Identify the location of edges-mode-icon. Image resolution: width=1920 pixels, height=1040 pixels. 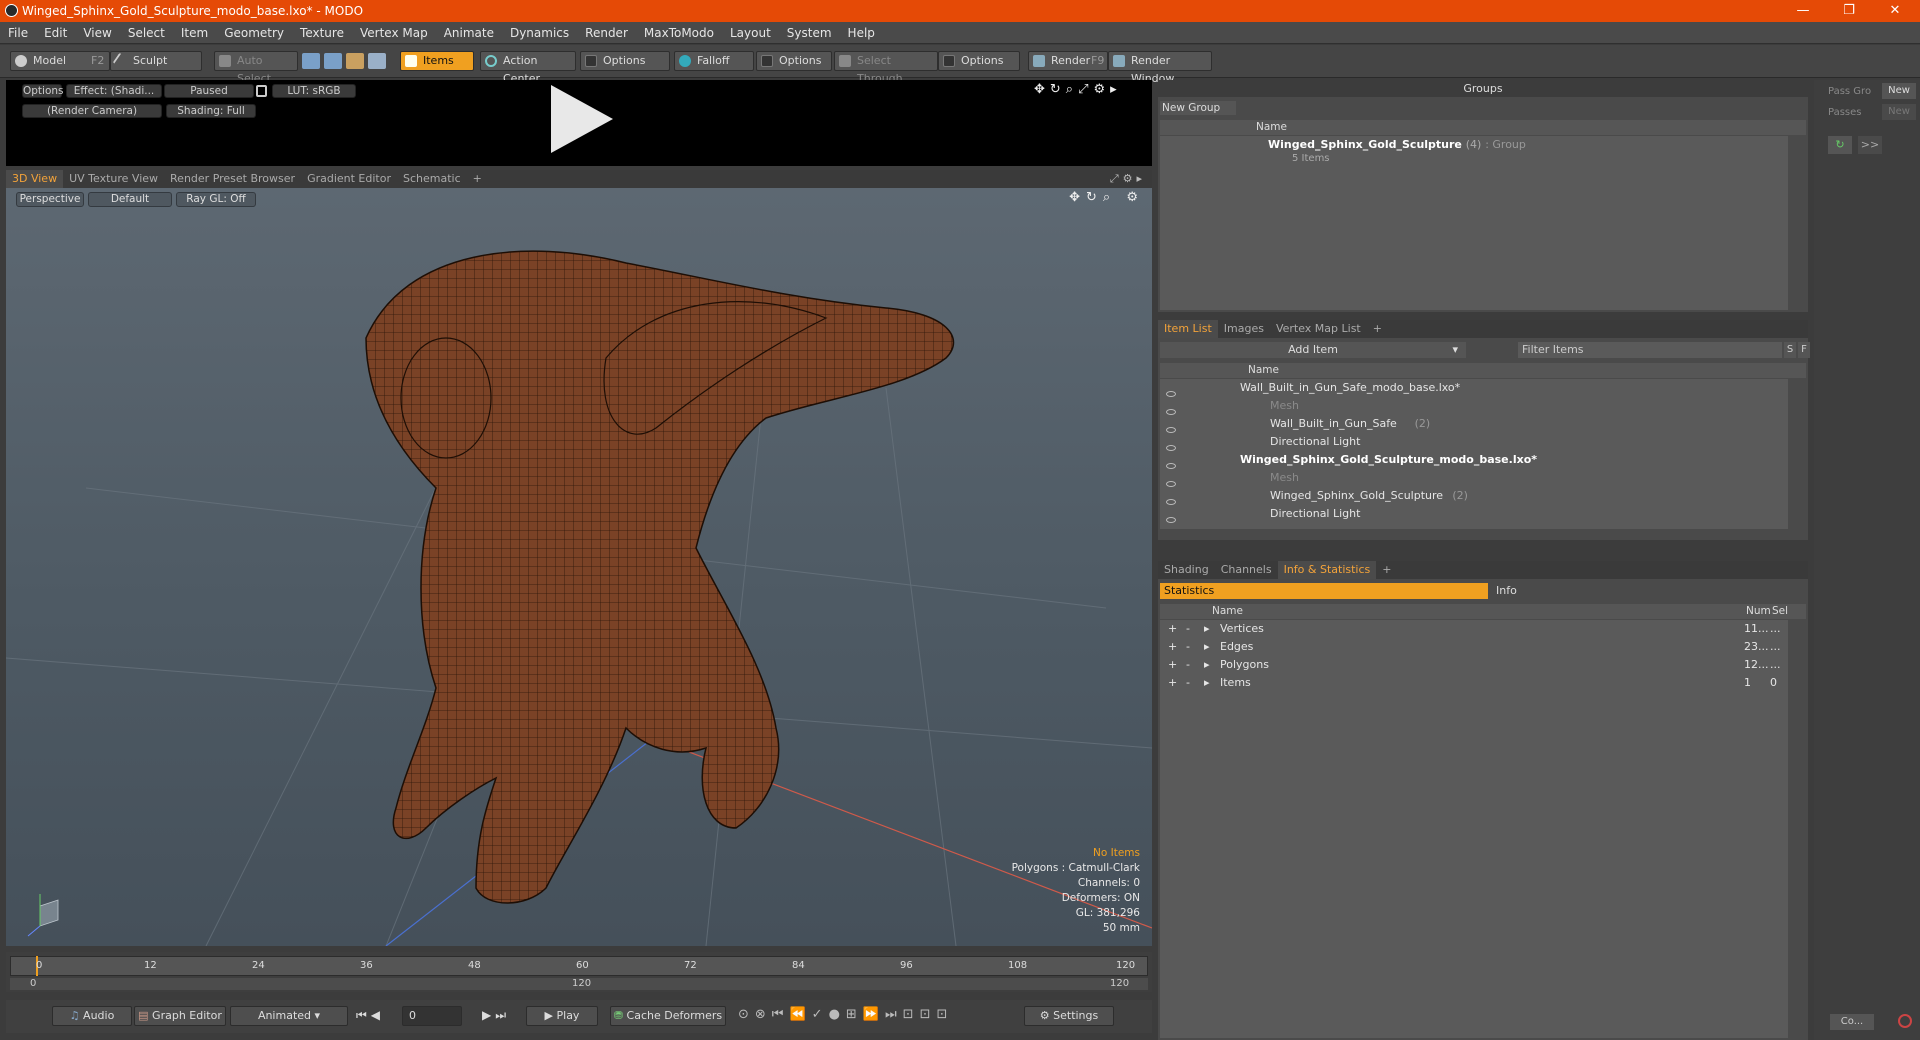
(333, 61).